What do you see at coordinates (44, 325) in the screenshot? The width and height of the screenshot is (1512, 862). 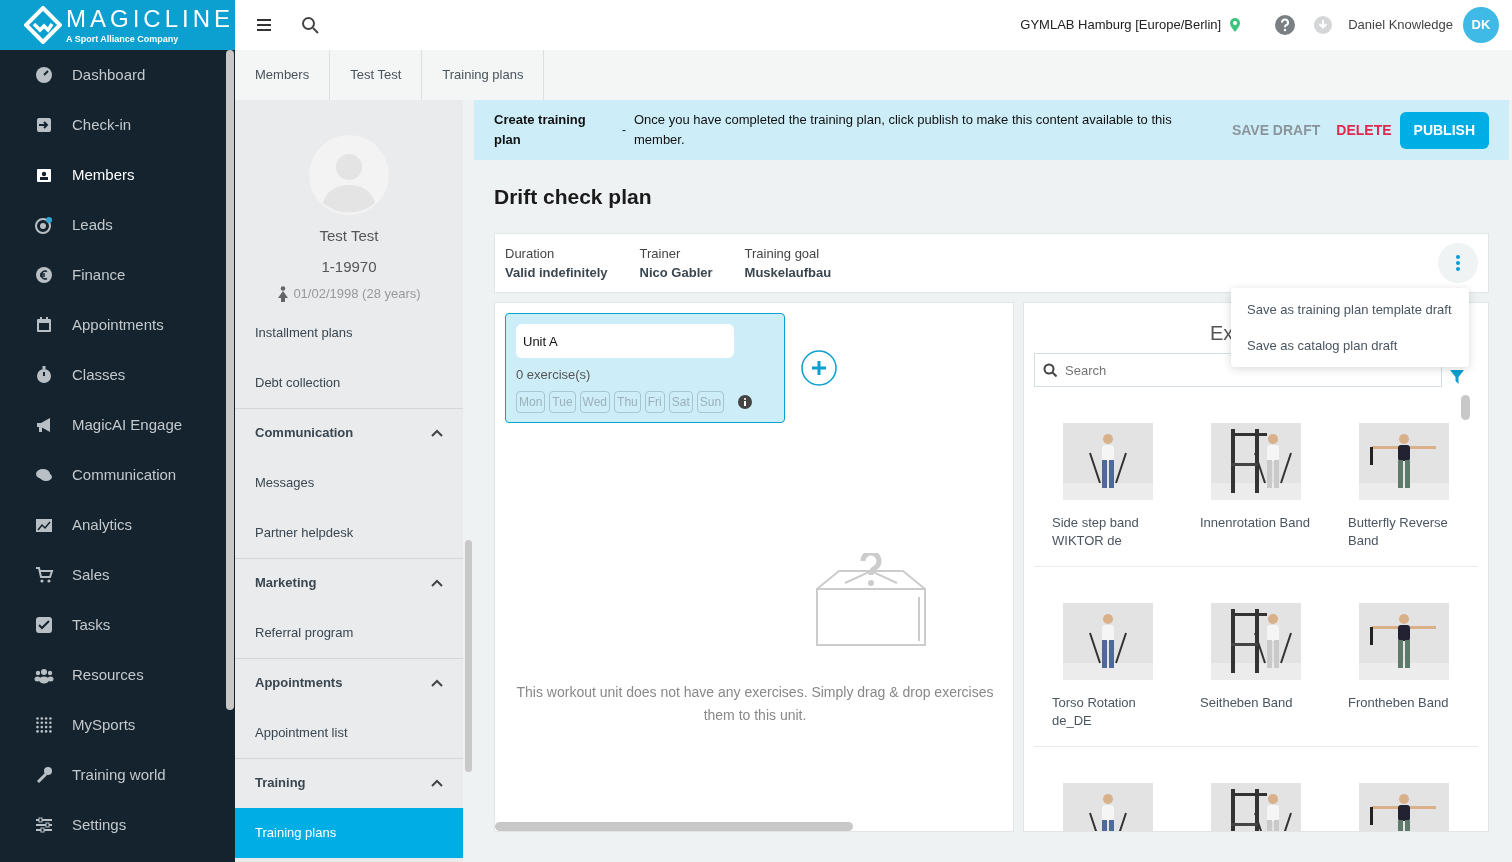 I see `calendar-icon` at bounding box center [44, 325].